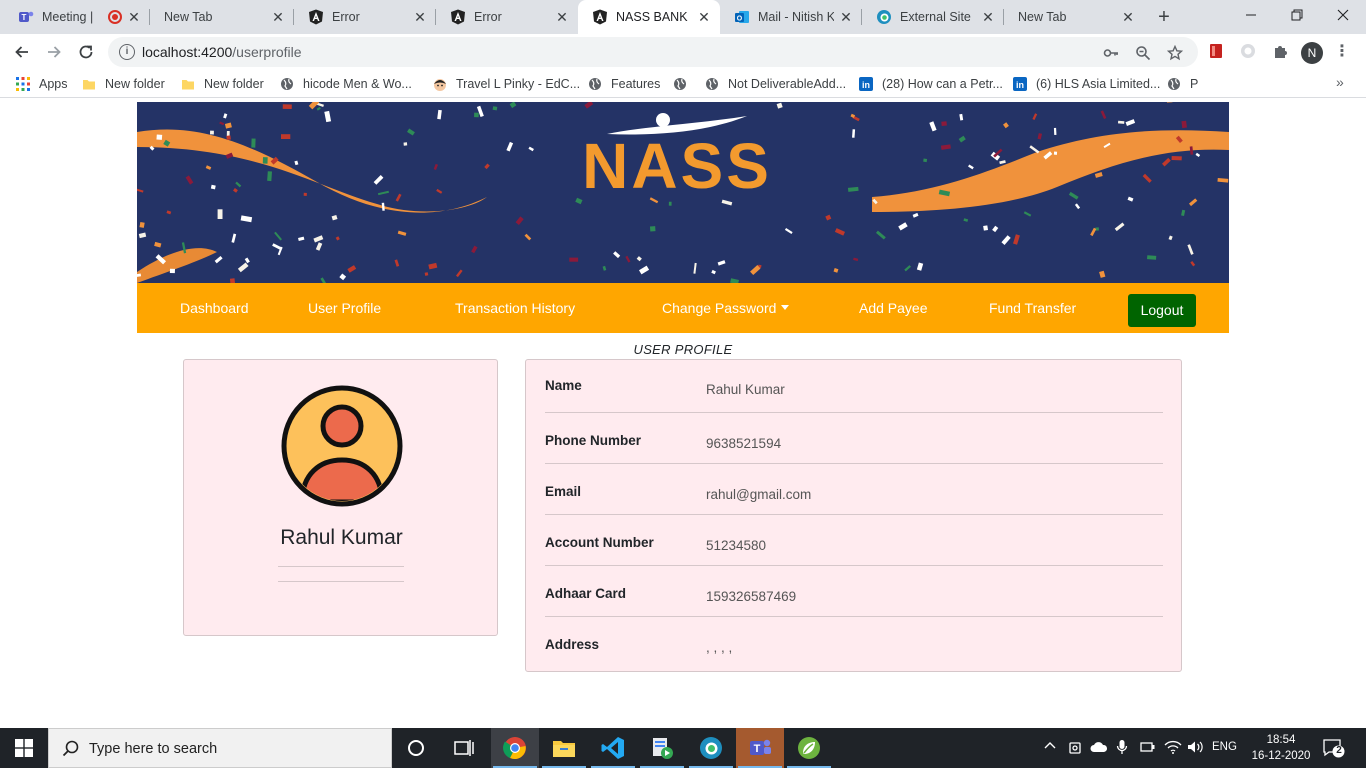  What do you see at coordinates (623, 84) in the screenshot?
I see `bookmark-link: Features` at bounding box center [623, 84].